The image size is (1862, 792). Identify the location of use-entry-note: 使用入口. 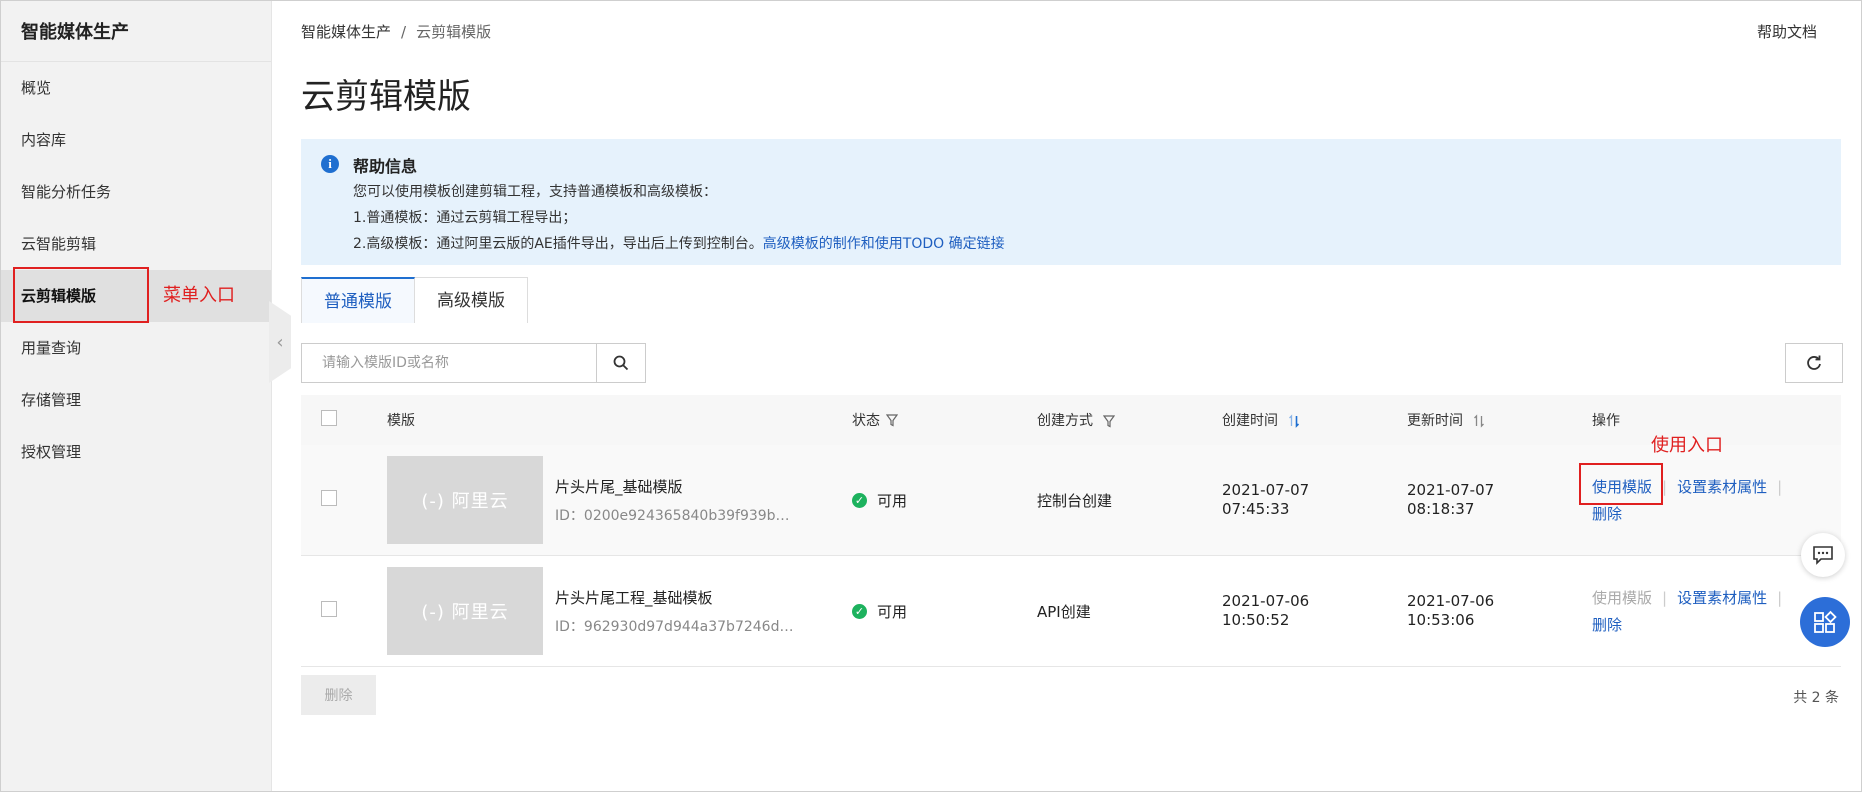
(1687, 445).